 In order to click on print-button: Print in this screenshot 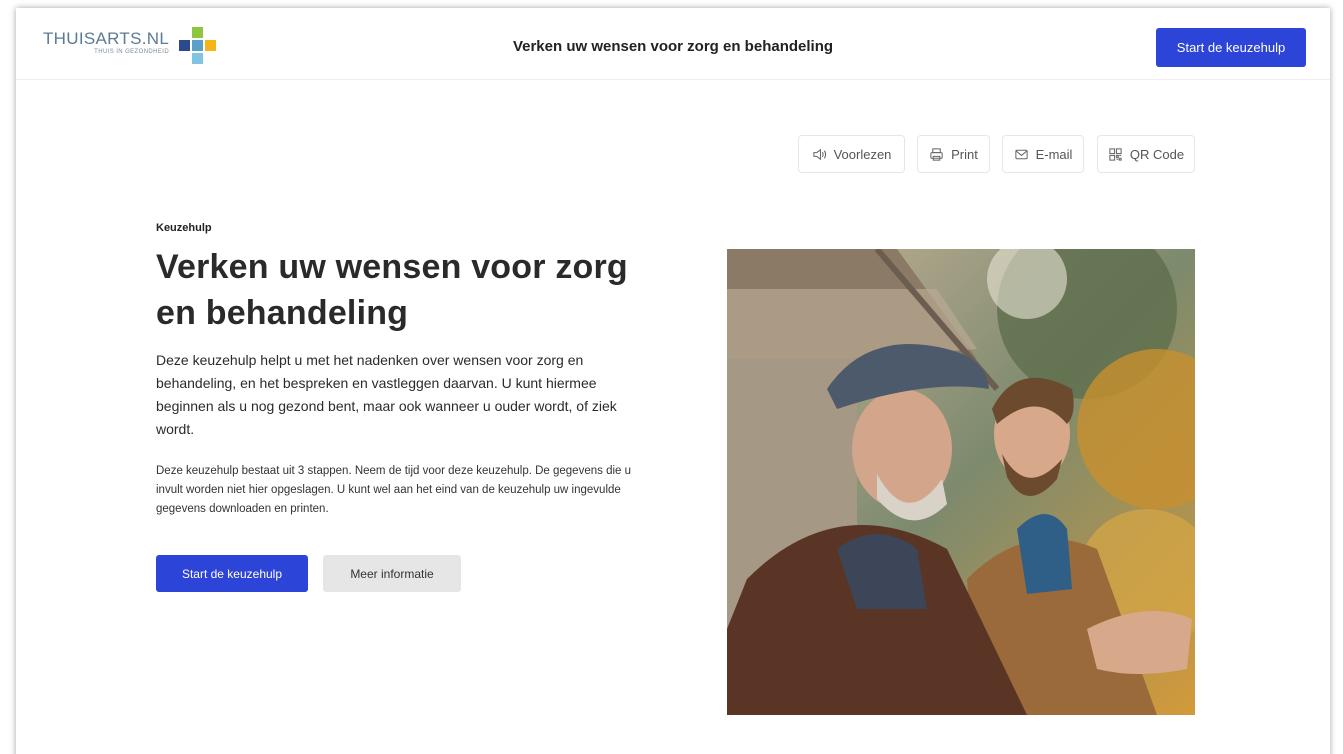, I will do `click(953, 154)`.